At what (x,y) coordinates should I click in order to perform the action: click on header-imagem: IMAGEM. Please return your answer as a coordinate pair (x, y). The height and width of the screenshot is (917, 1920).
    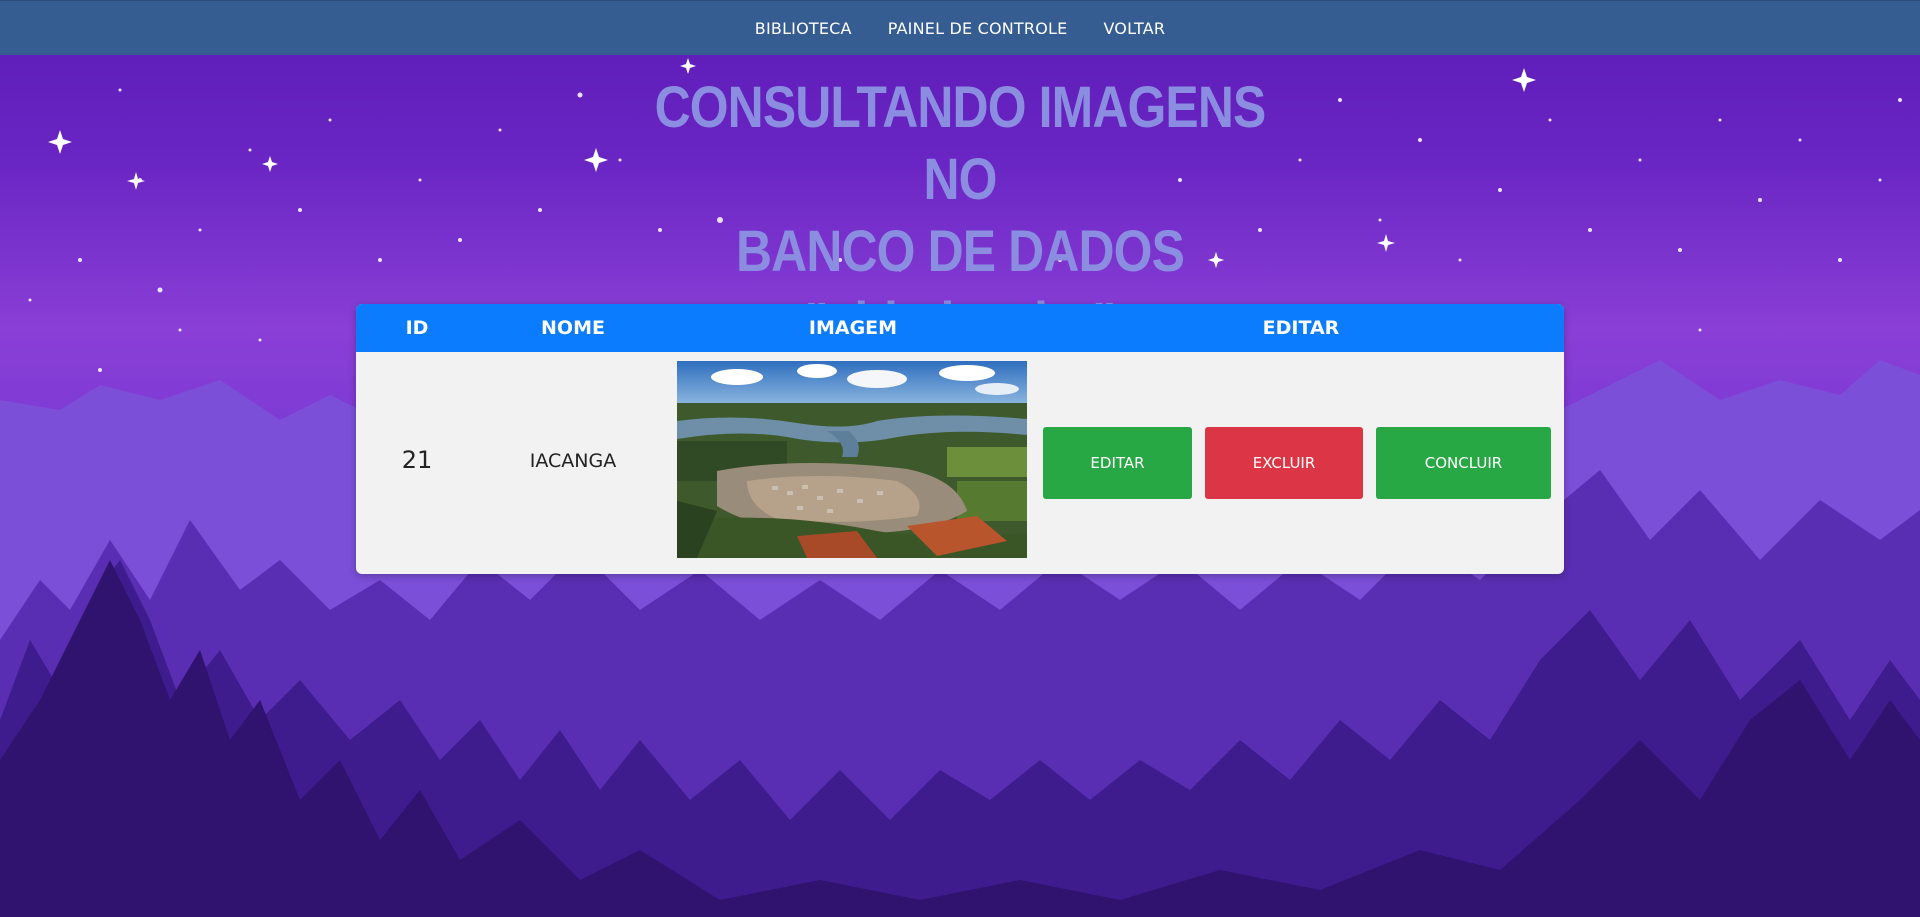
    Looking at the image, I should click on (853, 328).